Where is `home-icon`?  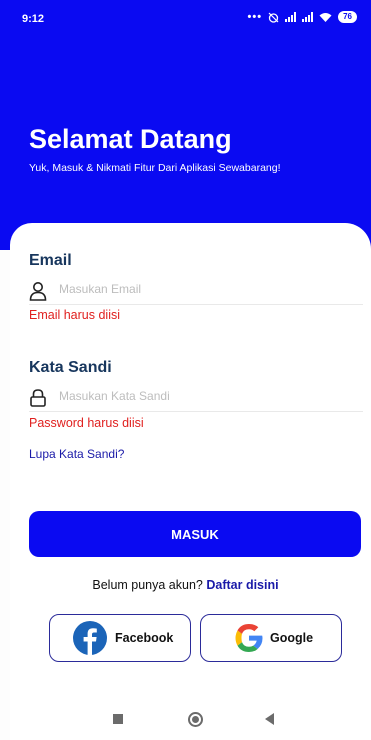 home-icon is located at coordinates (195, 719).